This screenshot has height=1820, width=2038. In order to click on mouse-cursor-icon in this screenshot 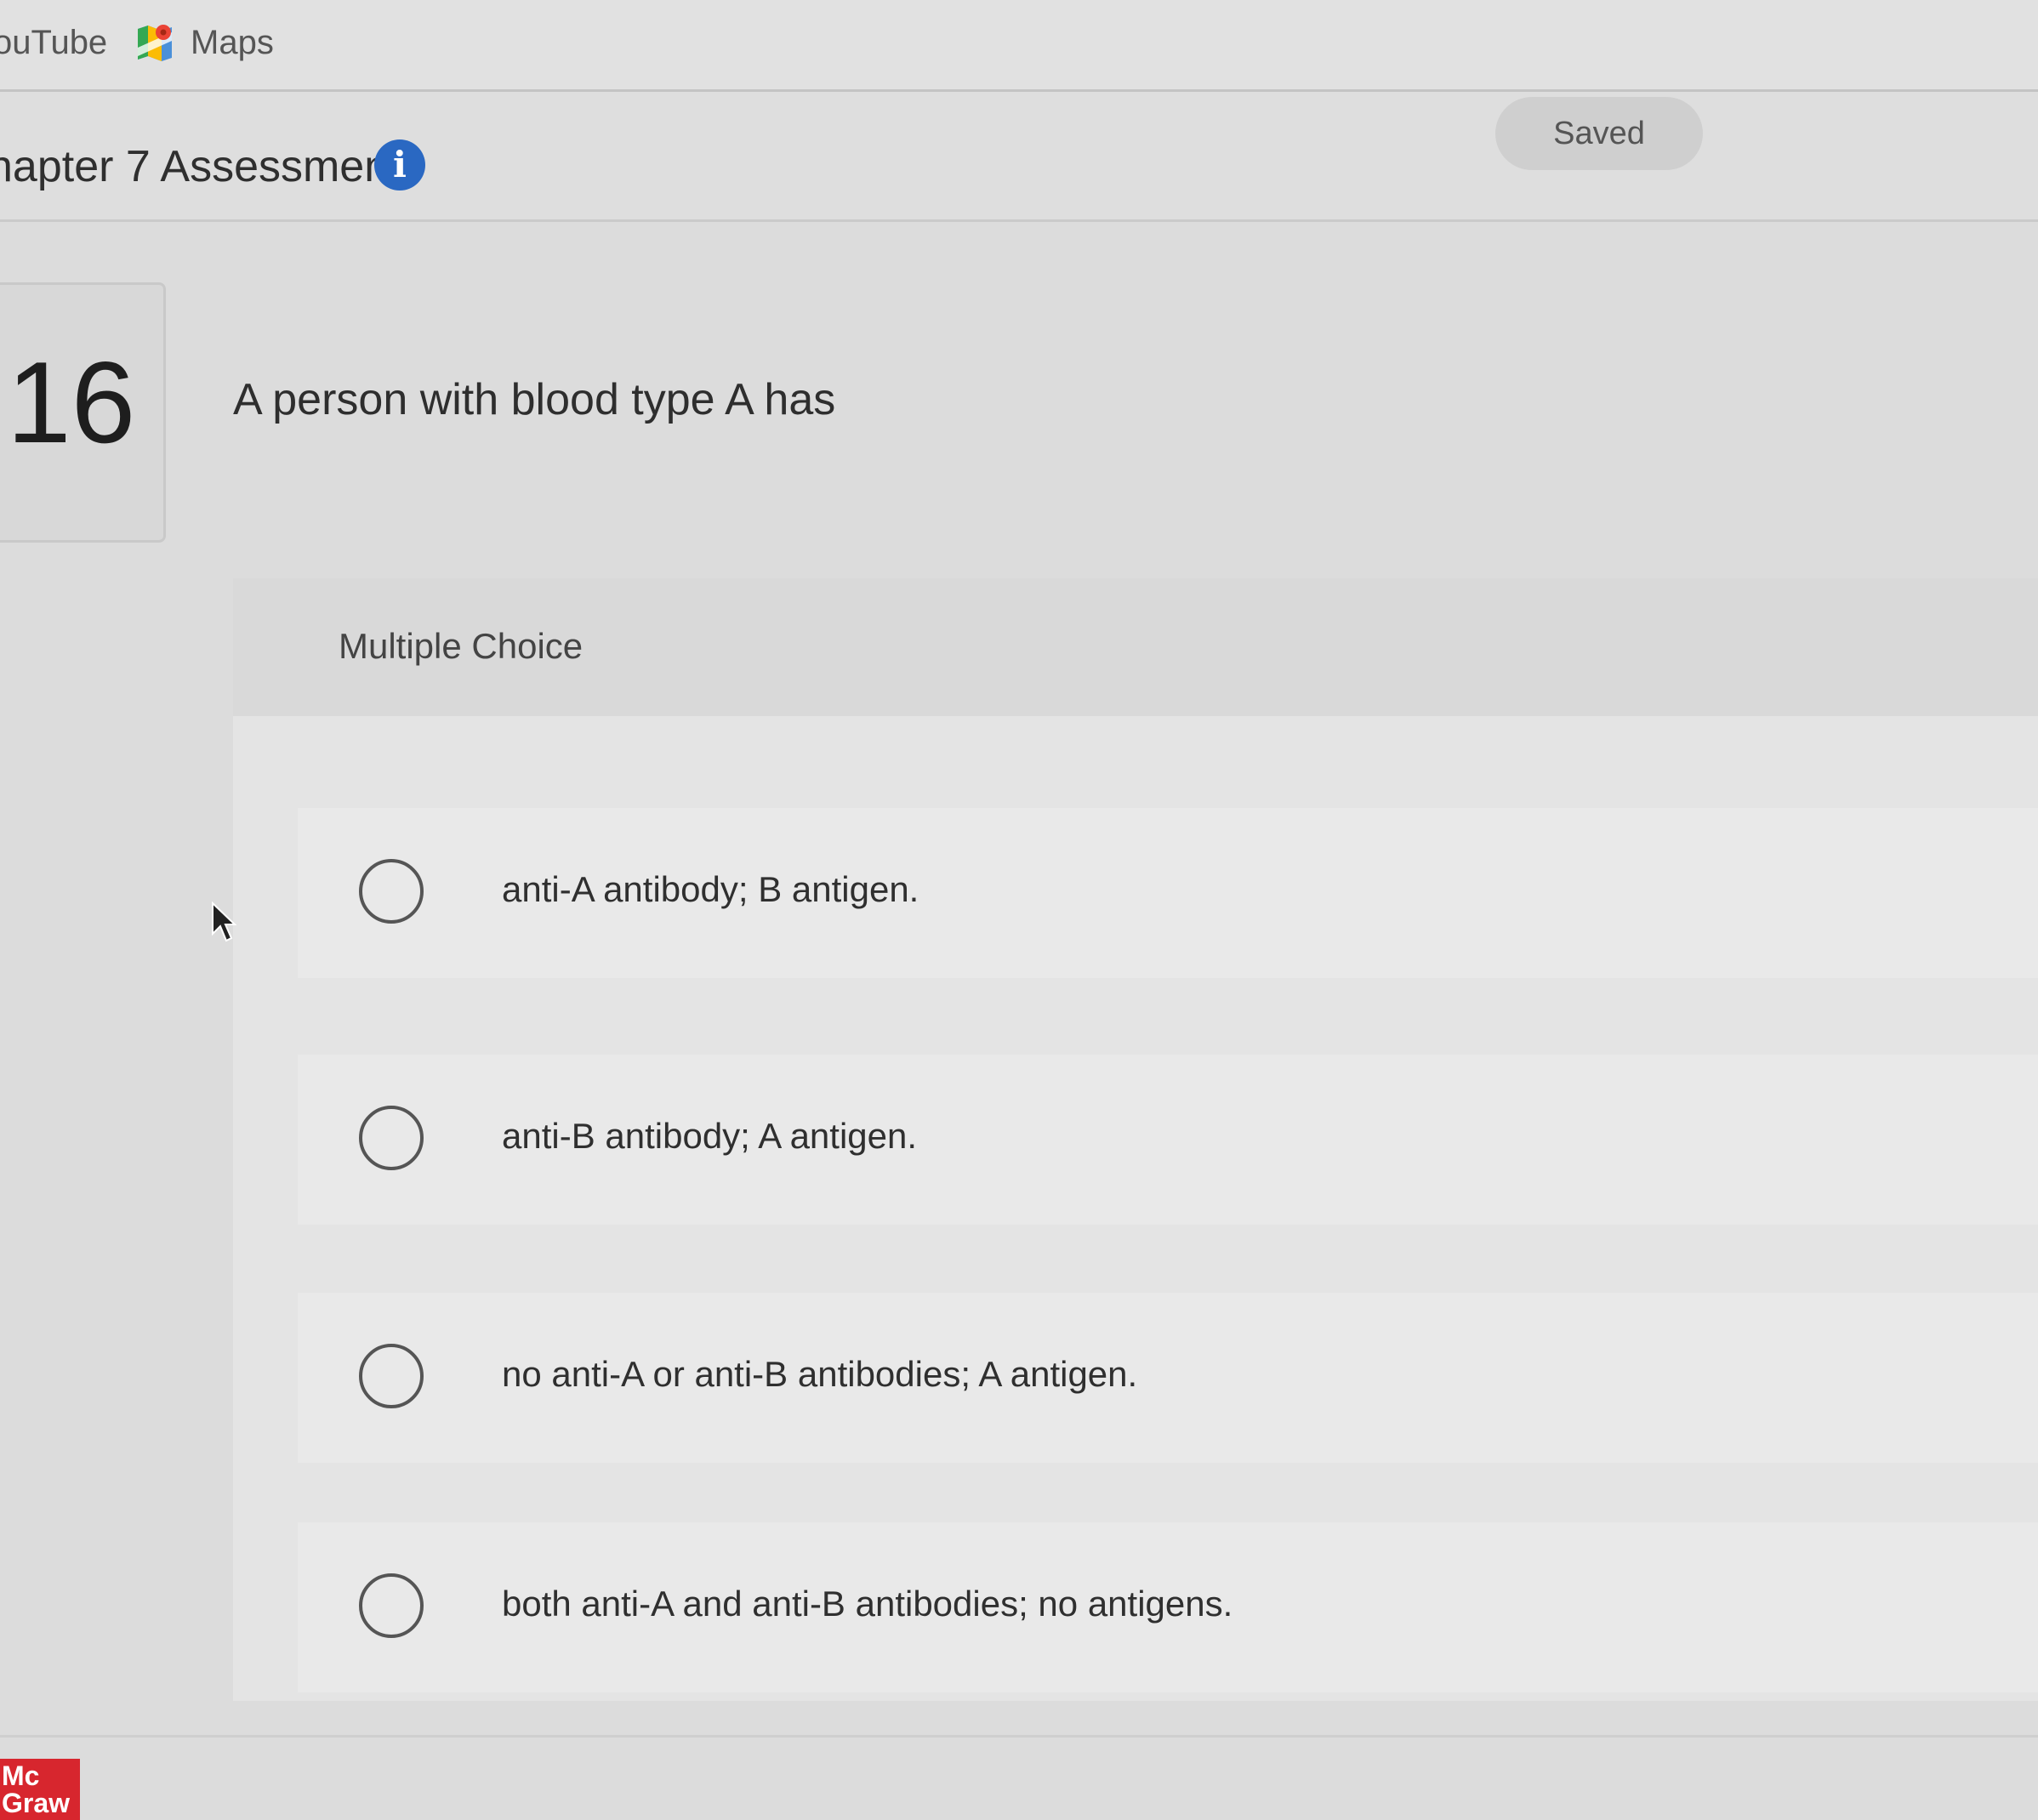, I will do `click(224, 922)`.